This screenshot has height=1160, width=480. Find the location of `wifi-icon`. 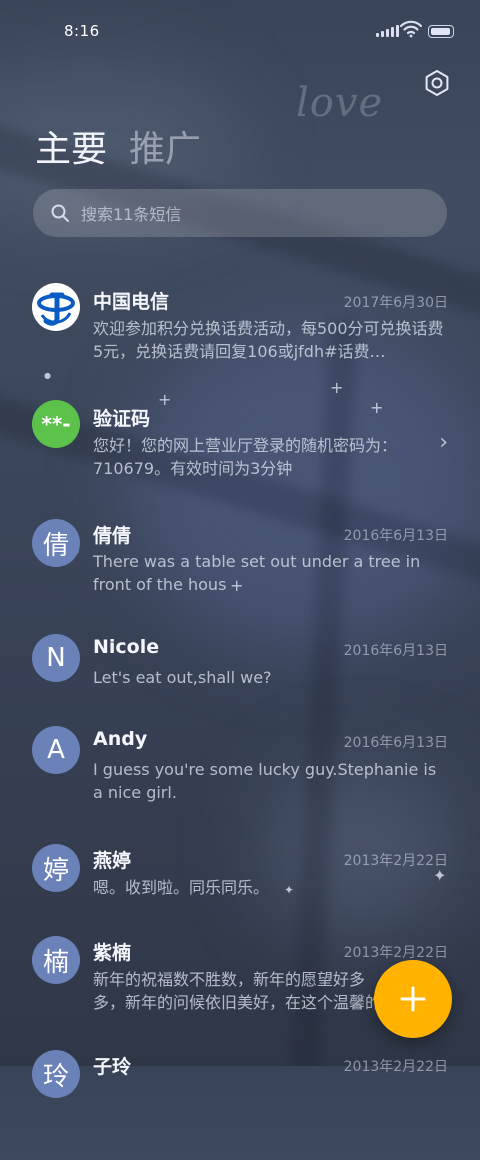

wifi-icon is located at coordinates (411, 29).